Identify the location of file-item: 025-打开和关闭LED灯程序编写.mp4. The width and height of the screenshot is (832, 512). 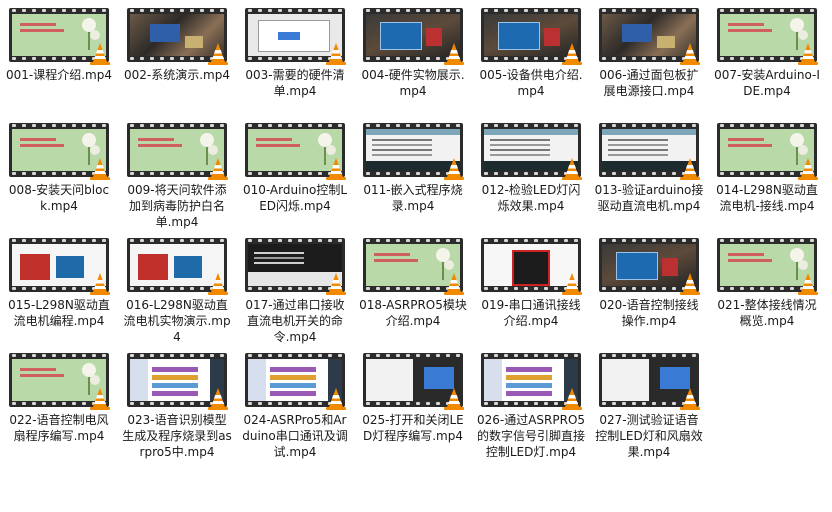
(413, 394).